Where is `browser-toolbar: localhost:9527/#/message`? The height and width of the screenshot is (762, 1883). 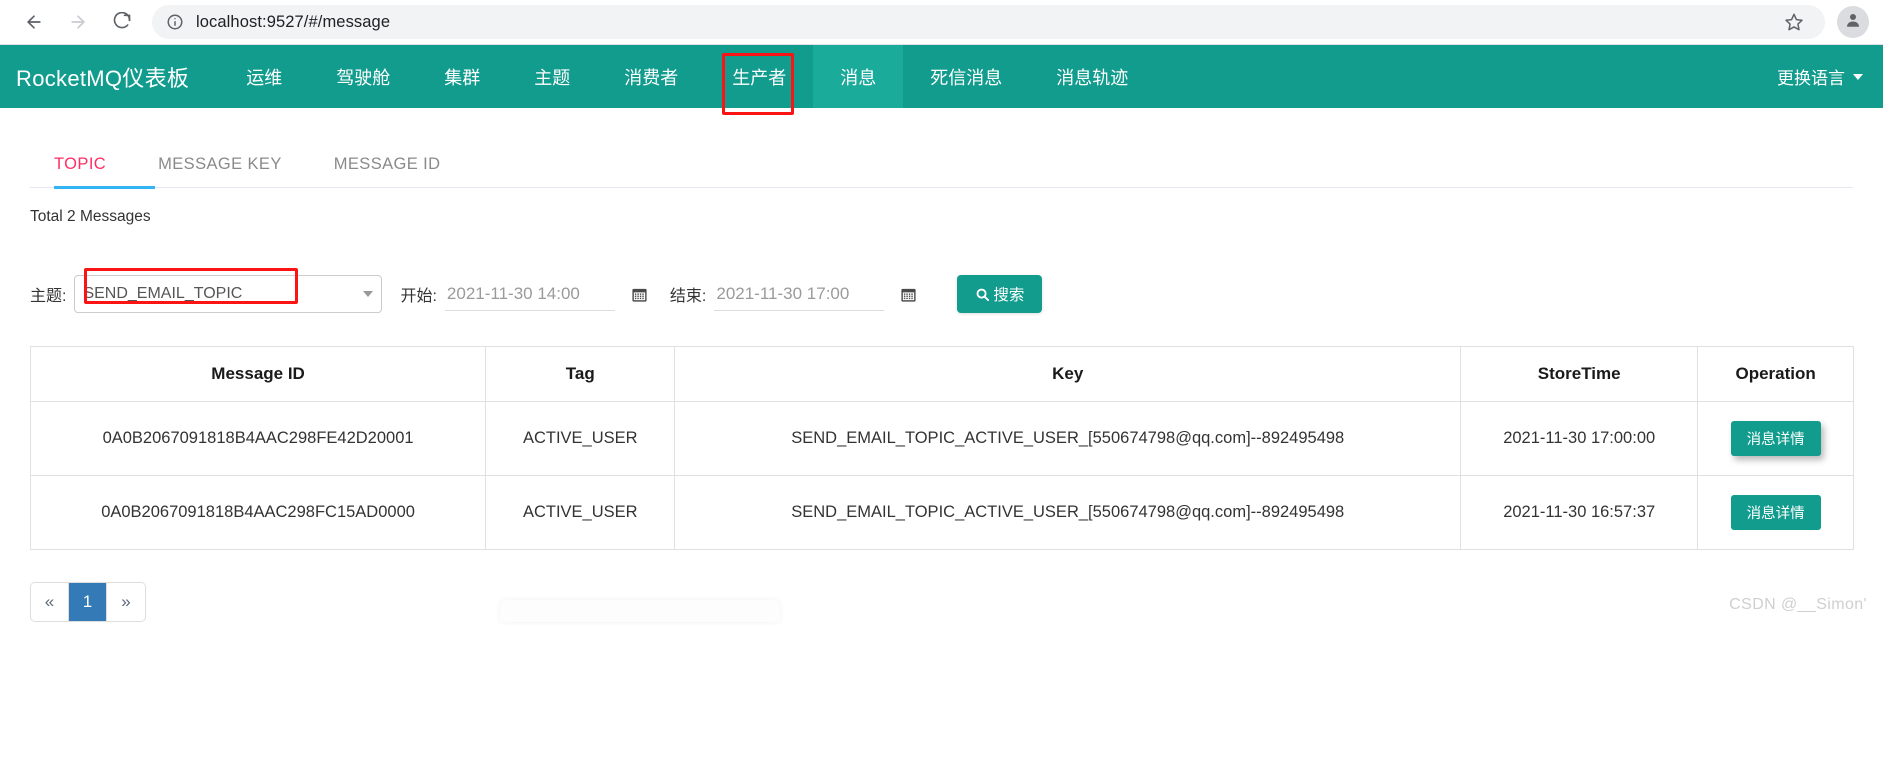
browser-toolbar: localhost:9527/#/message is located at coordinates (941, 22).